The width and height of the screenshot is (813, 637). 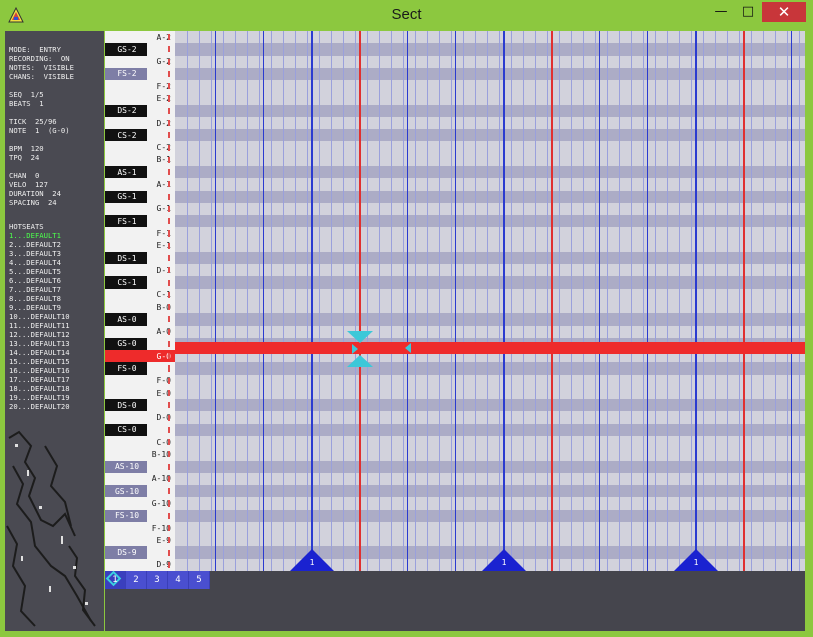 What do you see at coordinates (140, 479) in the screenshot?
I see `piano-key: A-10` at bounding box center [140, 479].